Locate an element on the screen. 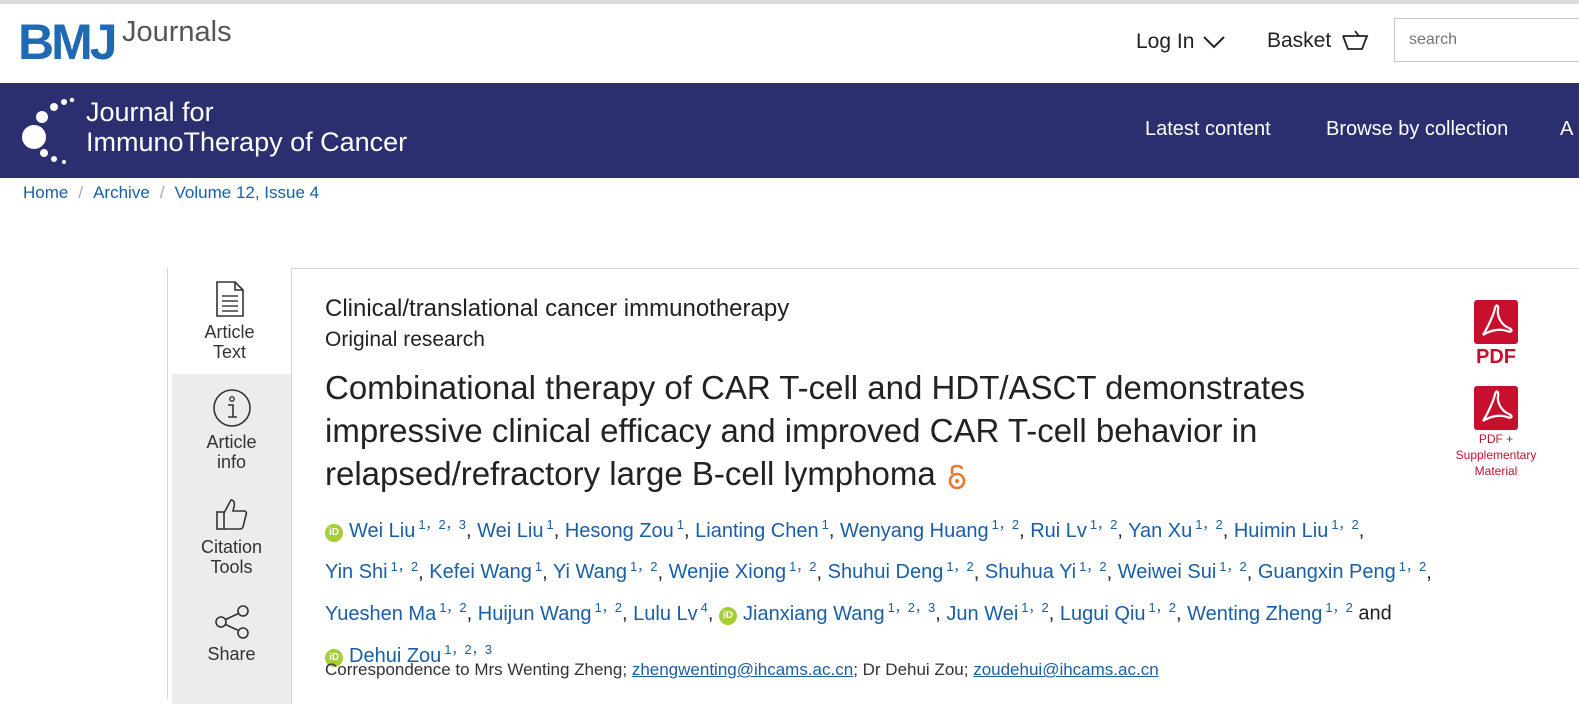  breadcrumb-issue: Volume 12, Issue 4 is located at coordinates (247, 192).